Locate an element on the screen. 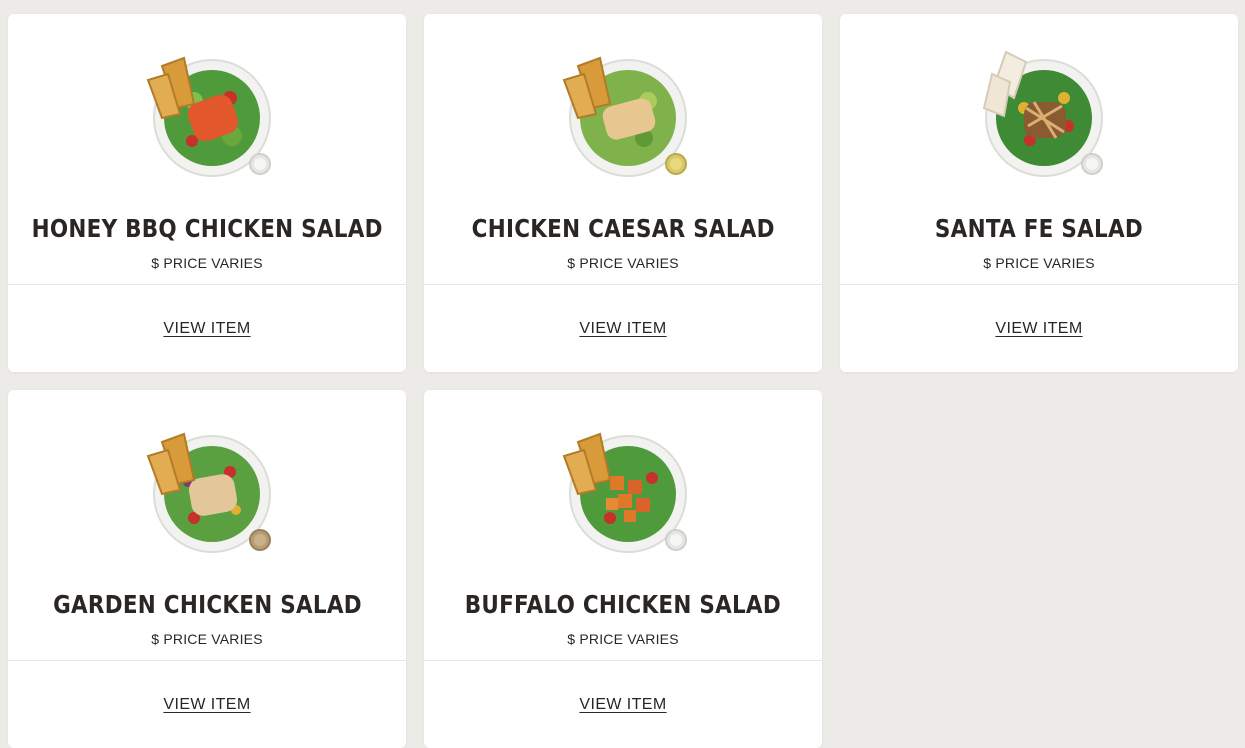  card-body: SANTA FE SALAD $ PRICE VARIES is located at coordinates (1039, 149).